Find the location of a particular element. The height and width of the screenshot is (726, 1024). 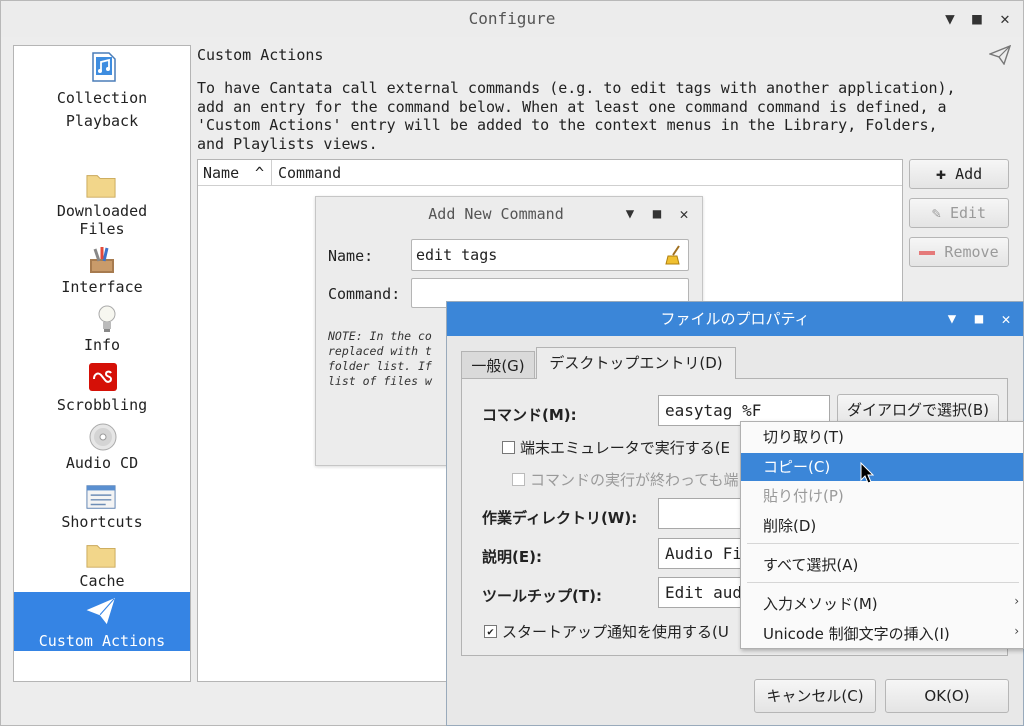

description-input: Audio Fi is located at coordinates (703, 553).